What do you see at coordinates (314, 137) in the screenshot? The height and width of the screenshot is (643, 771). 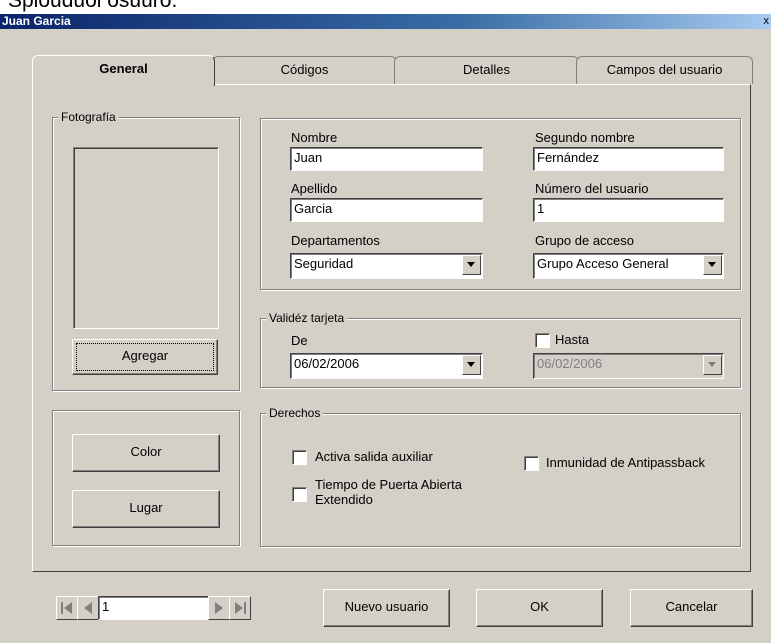 I see `first-name-label: Nombre` at bounding box center [314, 137].